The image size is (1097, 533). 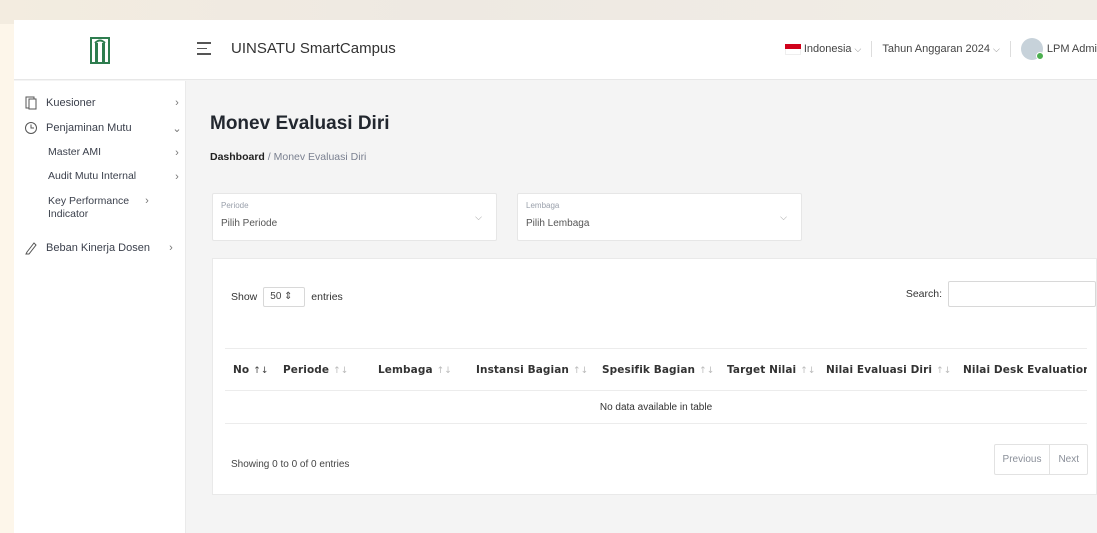 What do you see at coordinates (894, 370) in the screenshot?
I see `column-header-nilai-evaluasi-diri: Nilai Evaluasi Diri ↑↓` at bounding box center [894, 370].